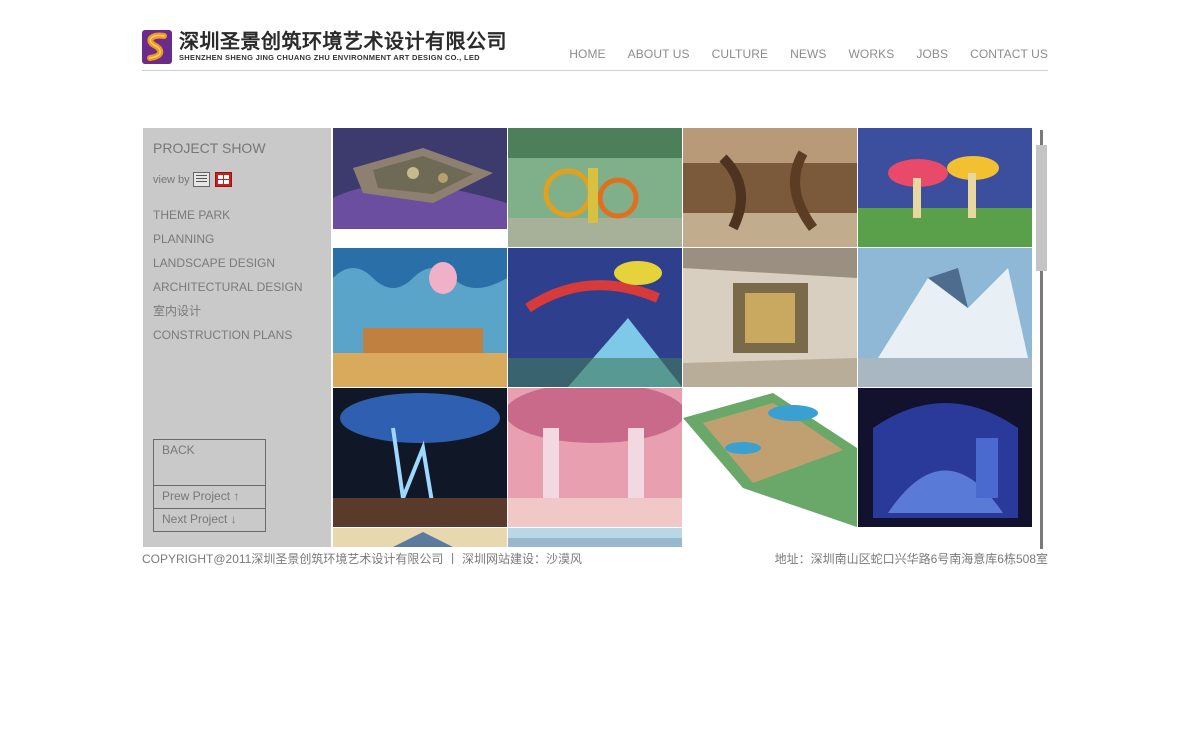  What do you see at coordinates (228, 287) in the screenshot?
I see `category-architectural-design: ARCHITECTURAL DESIGN` at bounding box center [228, 287].